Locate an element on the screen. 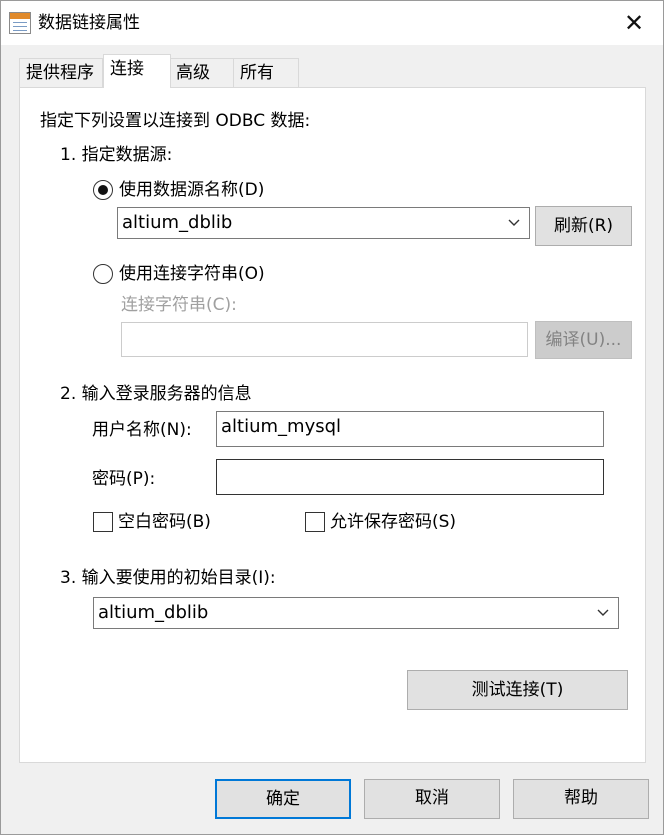 The image size is (664, 835). tab-all: 所有 is located at coordinates (266, 73).